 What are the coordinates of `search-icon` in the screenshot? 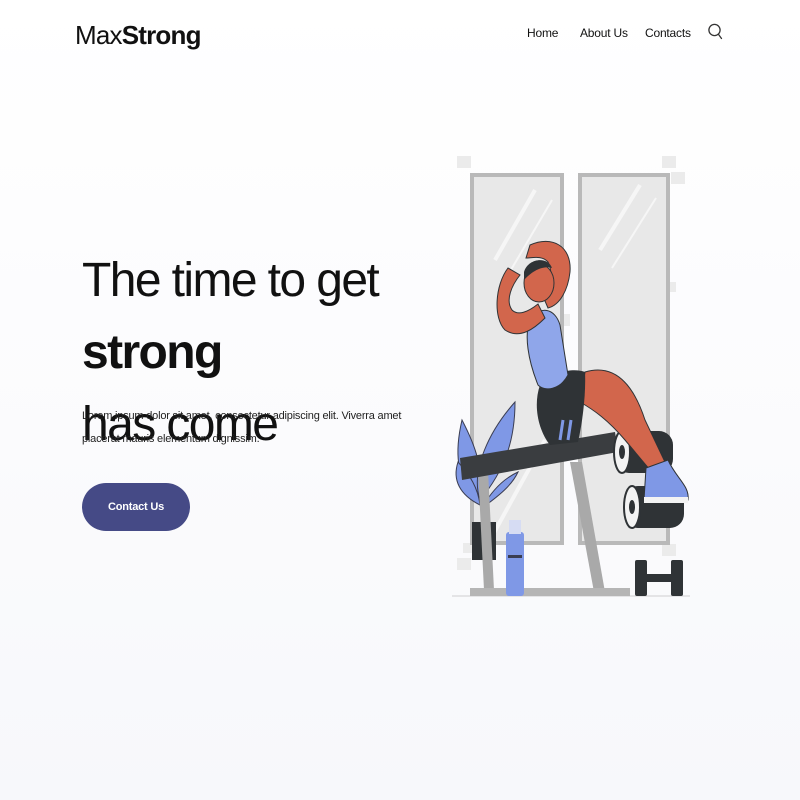 It's located at (716, 32).